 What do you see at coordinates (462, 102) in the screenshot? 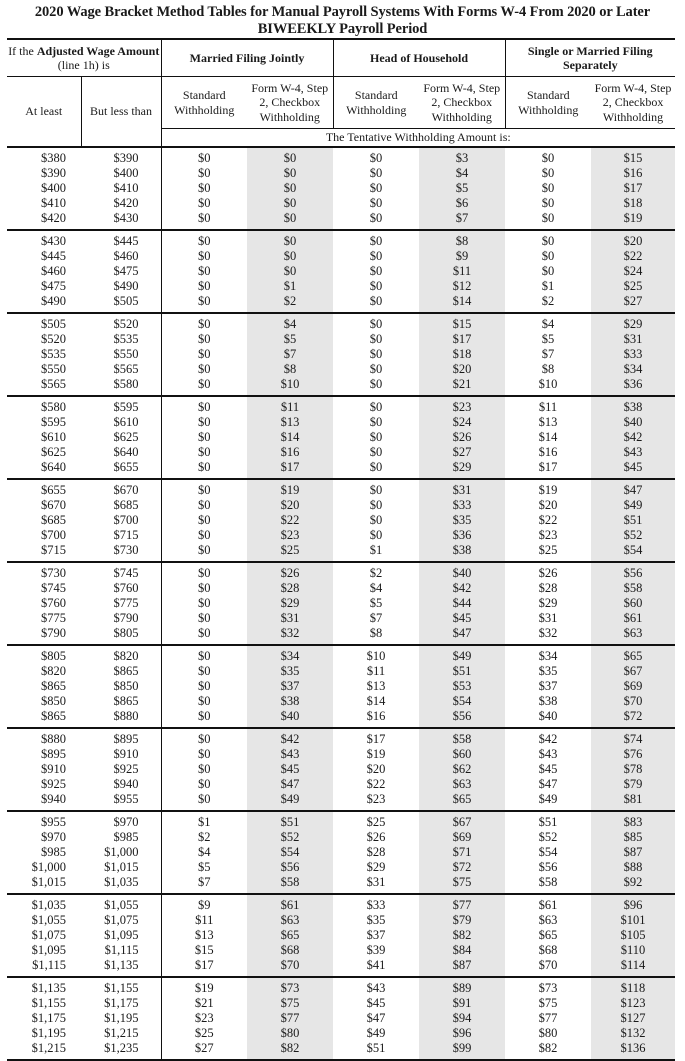
I see `col-hoh-checkbox: Form W-4, Step 2, Checkbox Withholding` at bounding box center [462, 102].